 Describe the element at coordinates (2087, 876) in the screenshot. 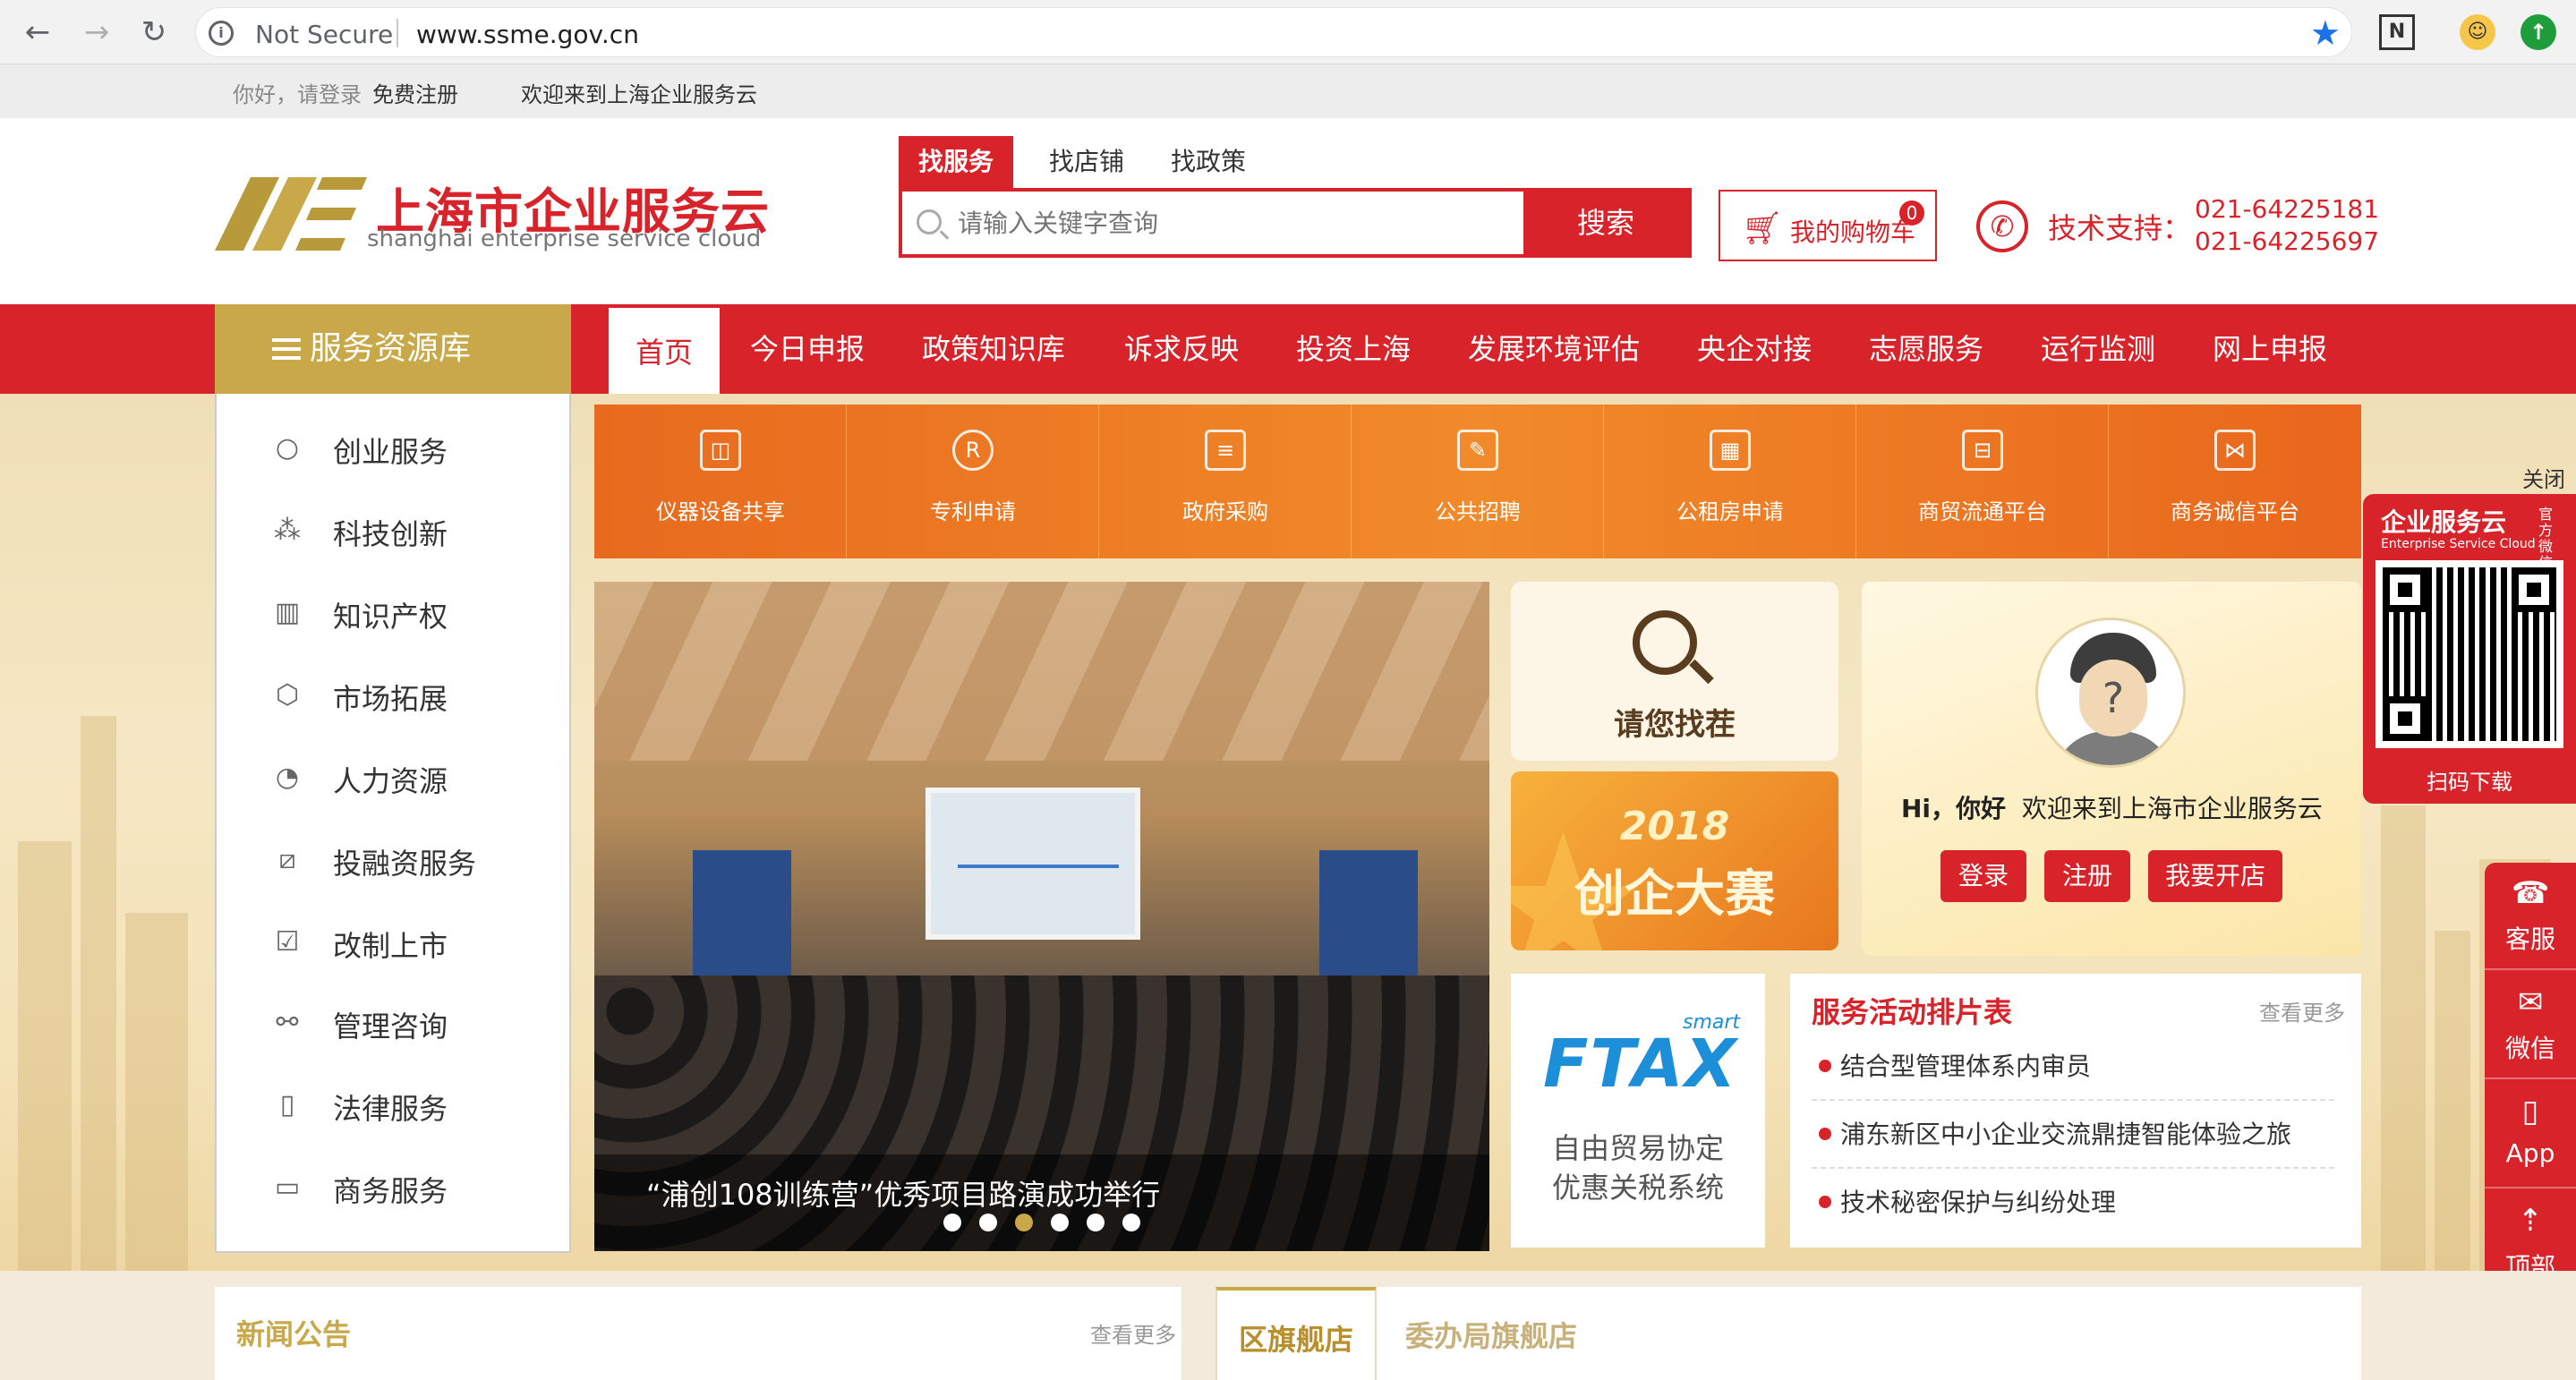

I see `register-button: 注册` at that location.